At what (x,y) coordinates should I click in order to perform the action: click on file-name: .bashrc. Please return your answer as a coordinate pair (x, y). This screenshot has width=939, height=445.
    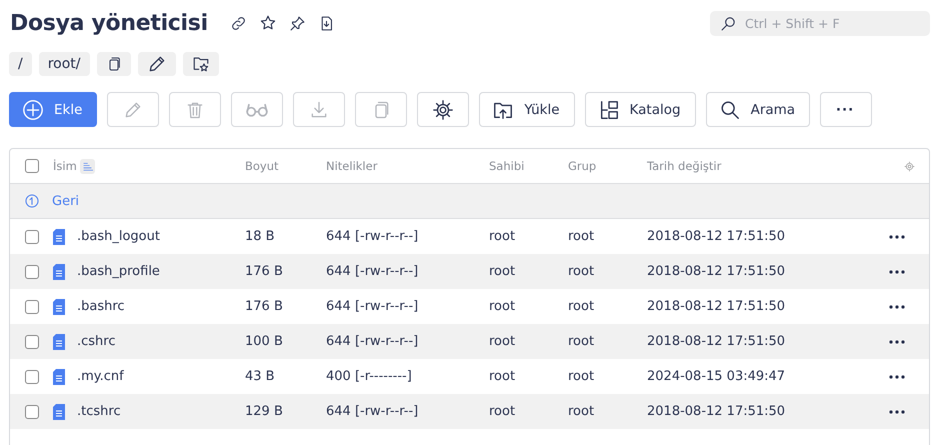
    Looking at the image, I should click on (101, 306).